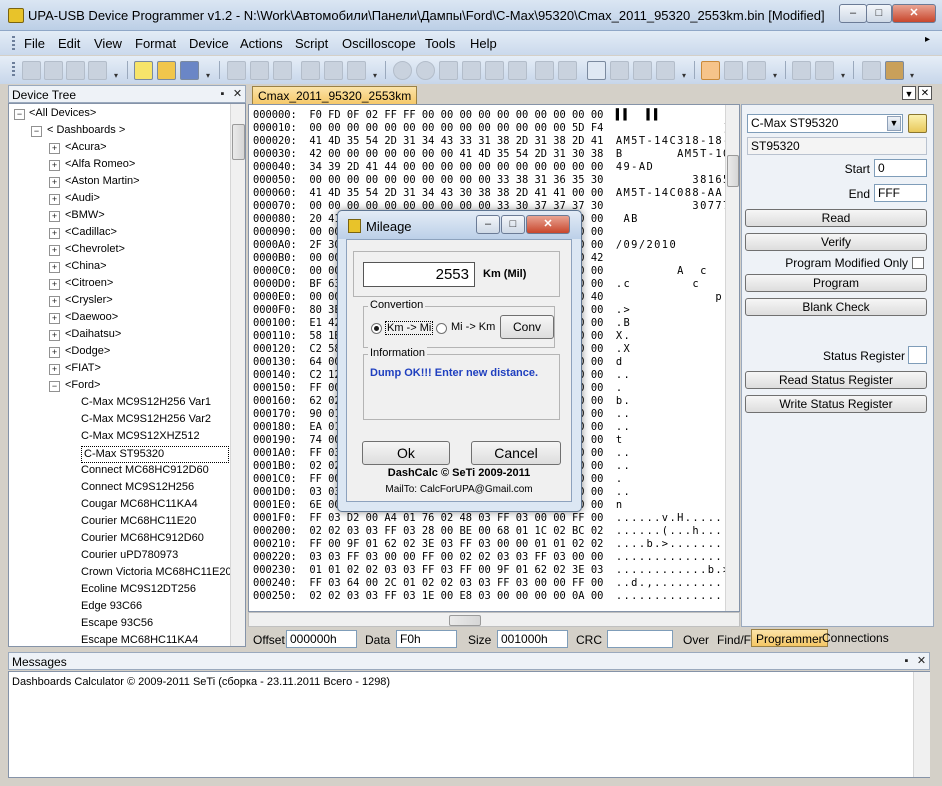  I want to click on tree-node-brand: <Citroen>, so click(89, 283).